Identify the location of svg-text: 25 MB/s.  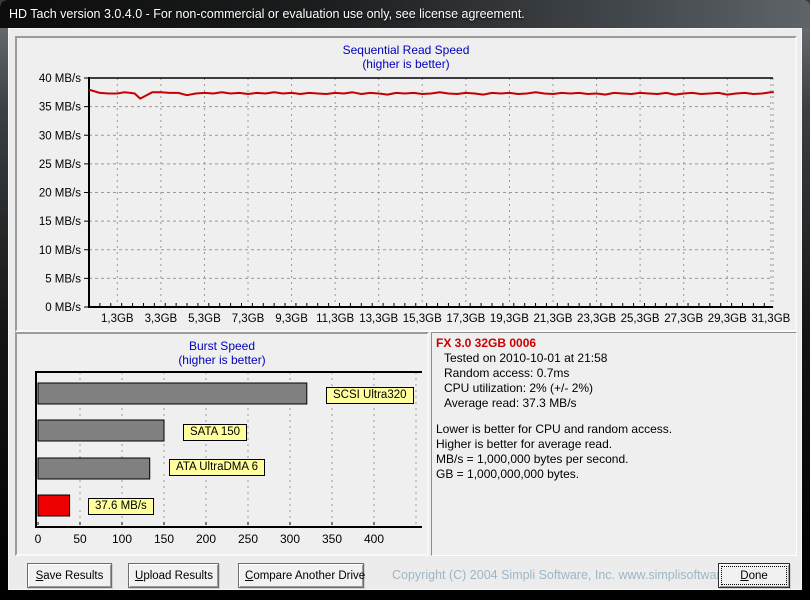
(60, 165).